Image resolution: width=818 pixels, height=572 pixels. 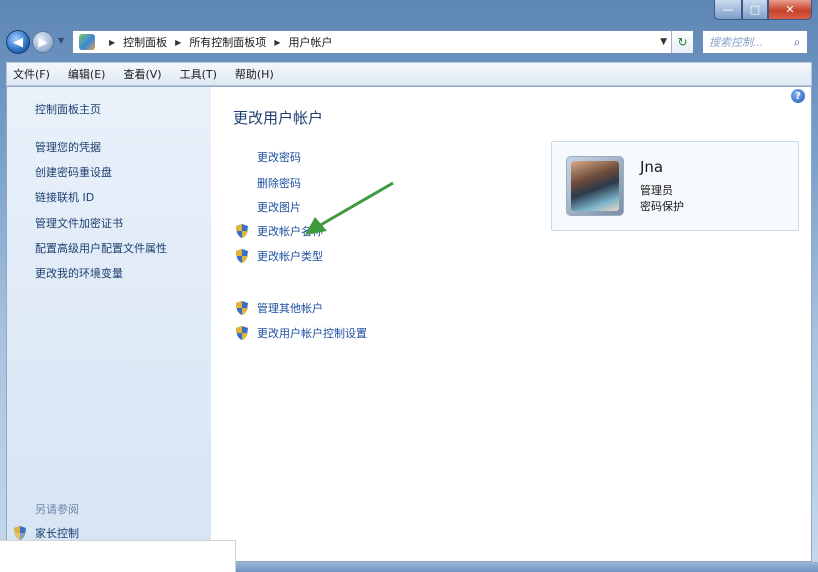 I want to click on caption-buttons: — □ ✕, so click(x=763, y=10).